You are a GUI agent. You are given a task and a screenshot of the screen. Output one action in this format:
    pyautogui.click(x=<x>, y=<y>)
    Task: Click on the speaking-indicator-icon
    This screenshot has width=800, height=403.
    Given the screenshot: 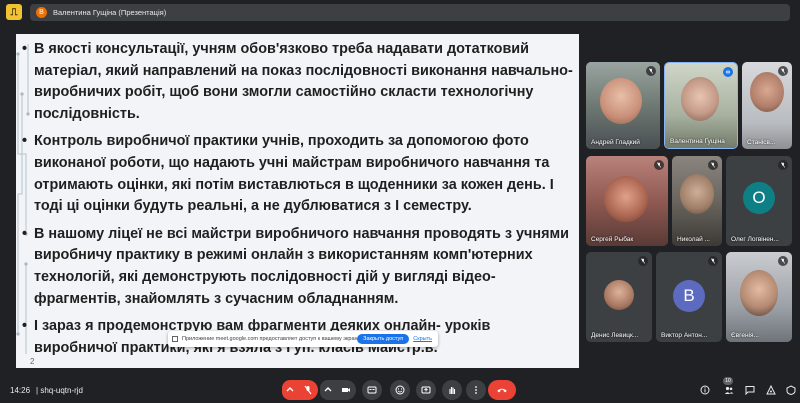 What is the action you would take?
    pyautogui.click(x=728, y=72)
    